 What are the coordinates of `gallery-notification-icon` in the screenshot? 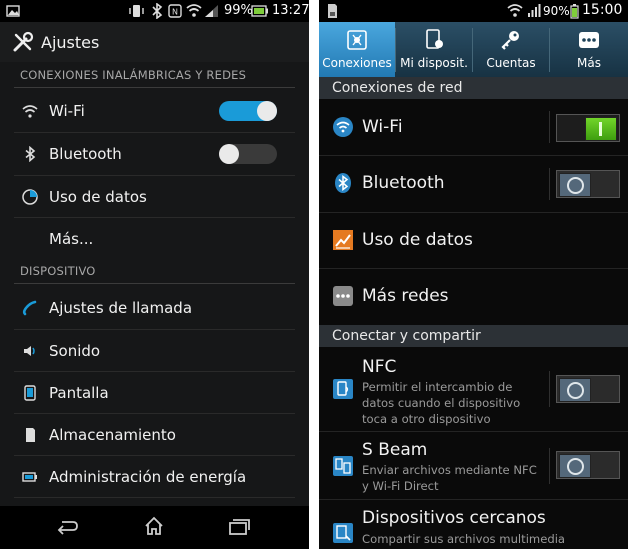 It's located at (13, 11).